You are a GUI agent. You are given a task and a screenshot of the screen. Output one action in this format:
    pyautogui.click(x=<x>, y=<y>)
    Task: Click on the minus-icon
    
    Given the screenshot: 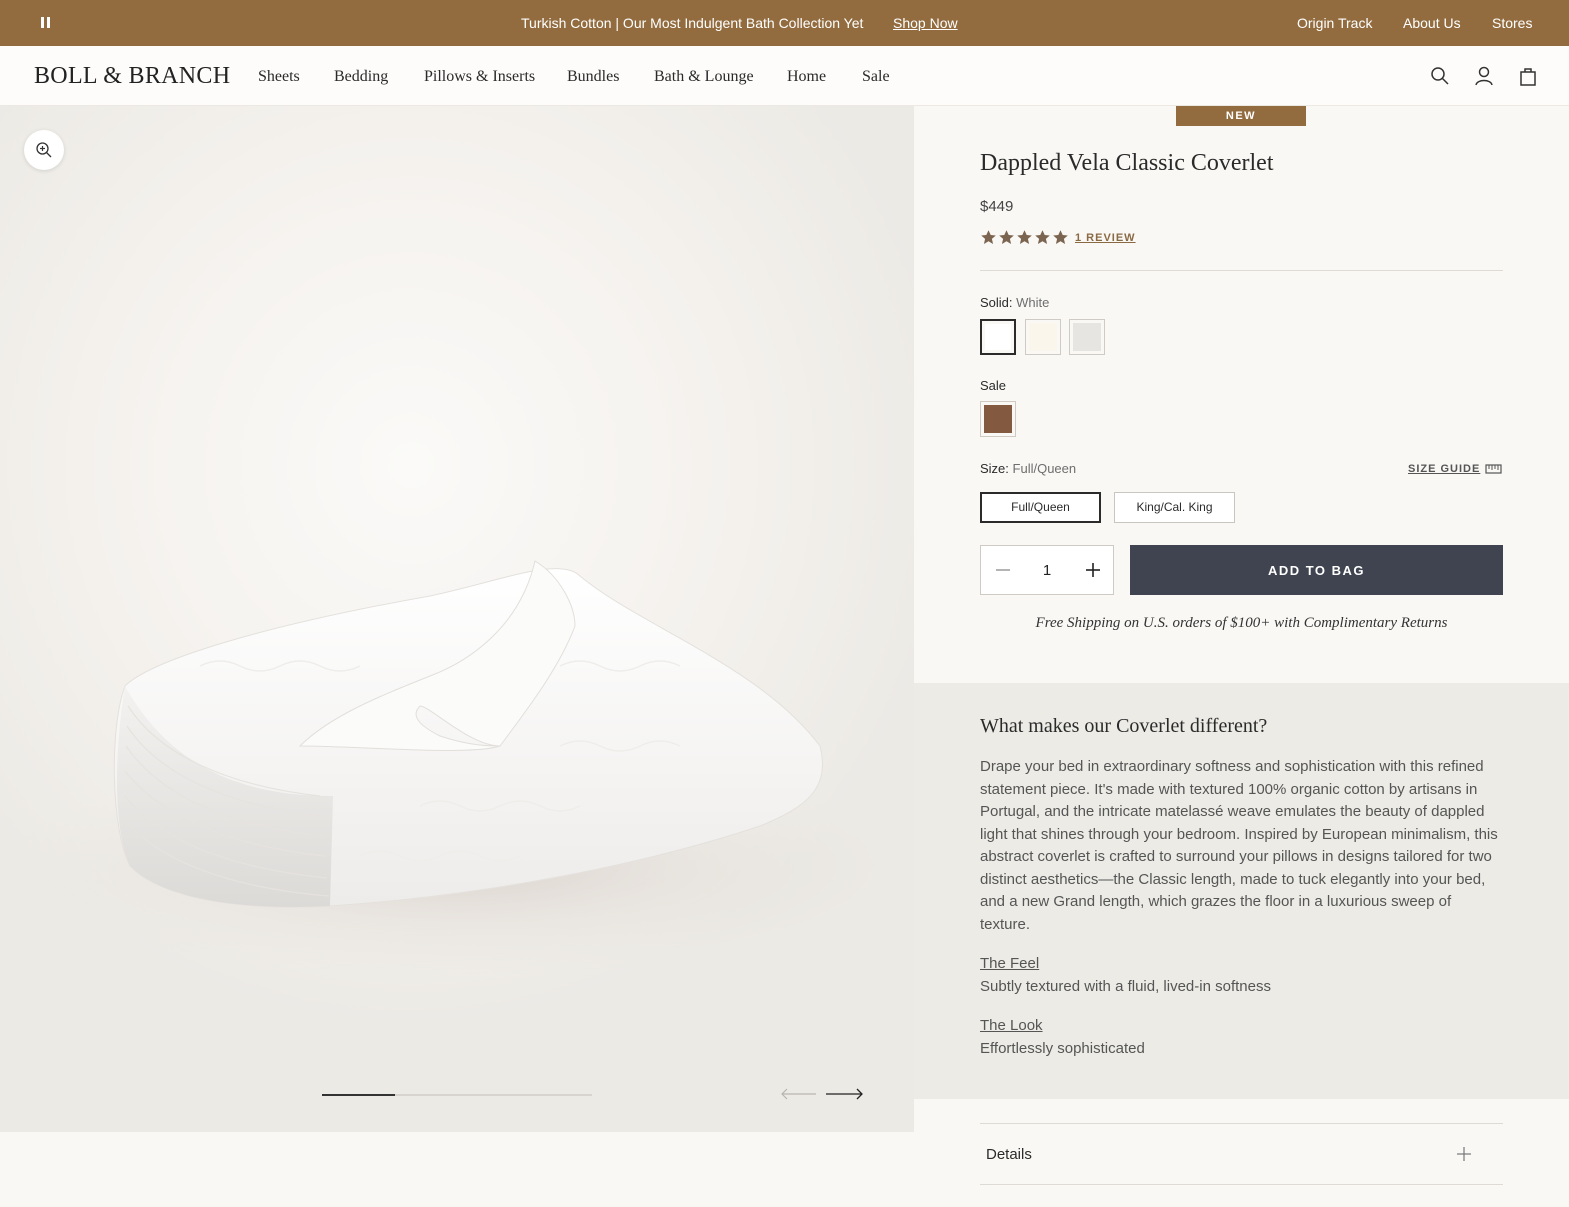 What is the action you would take?
    pyautogui.click(x=1003, y=570)
    